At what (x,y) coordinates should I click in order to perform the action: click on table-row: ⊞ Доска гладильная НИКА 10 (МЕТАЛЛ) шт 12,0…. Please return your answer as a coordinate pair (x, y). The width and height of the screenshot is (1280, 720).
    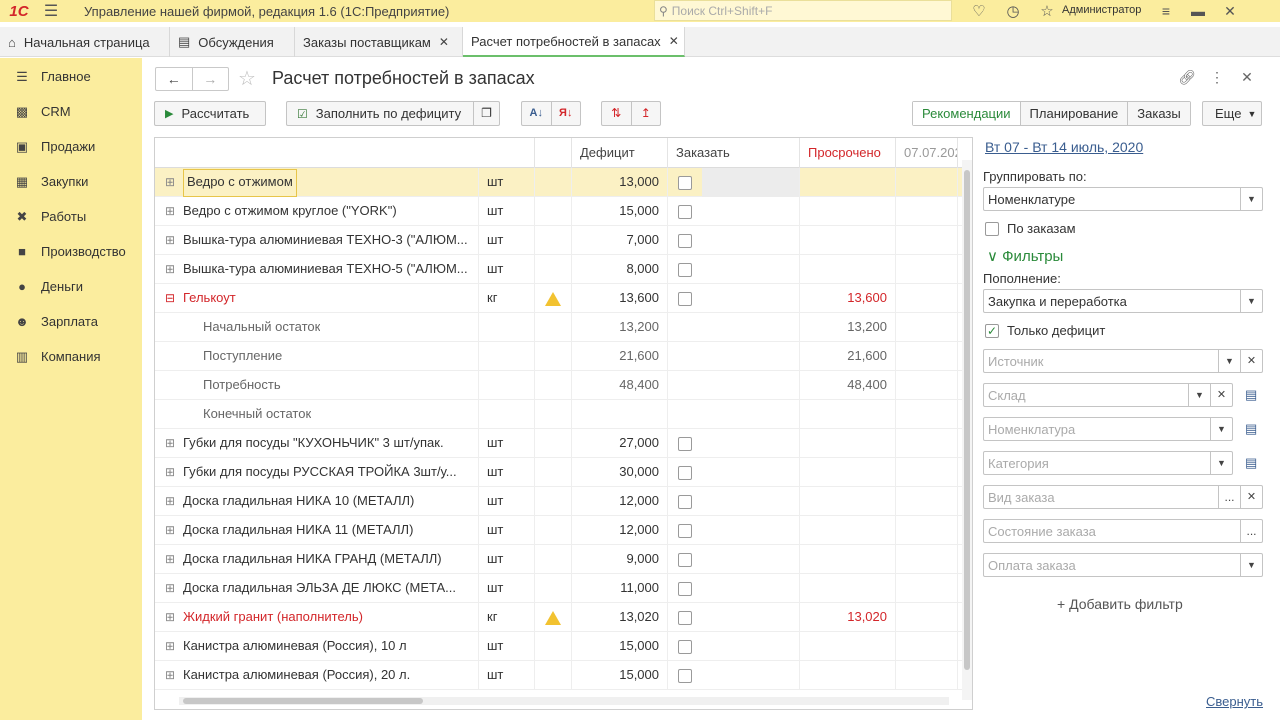
    Looking at the image, I should click on (563, 501).